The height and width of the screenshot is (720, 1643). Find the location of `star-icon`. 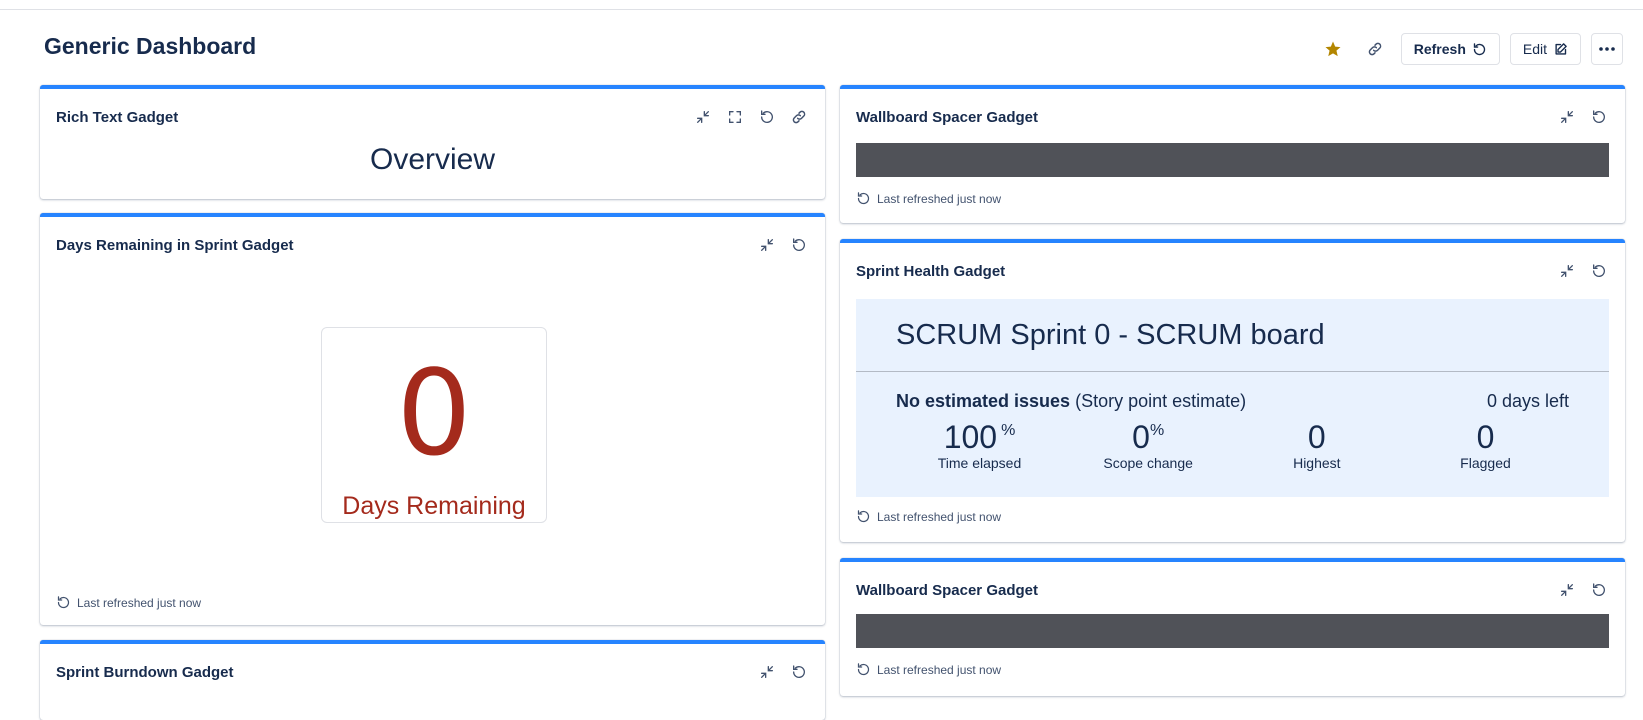

star-icon is located at coordinates (1333, 49).